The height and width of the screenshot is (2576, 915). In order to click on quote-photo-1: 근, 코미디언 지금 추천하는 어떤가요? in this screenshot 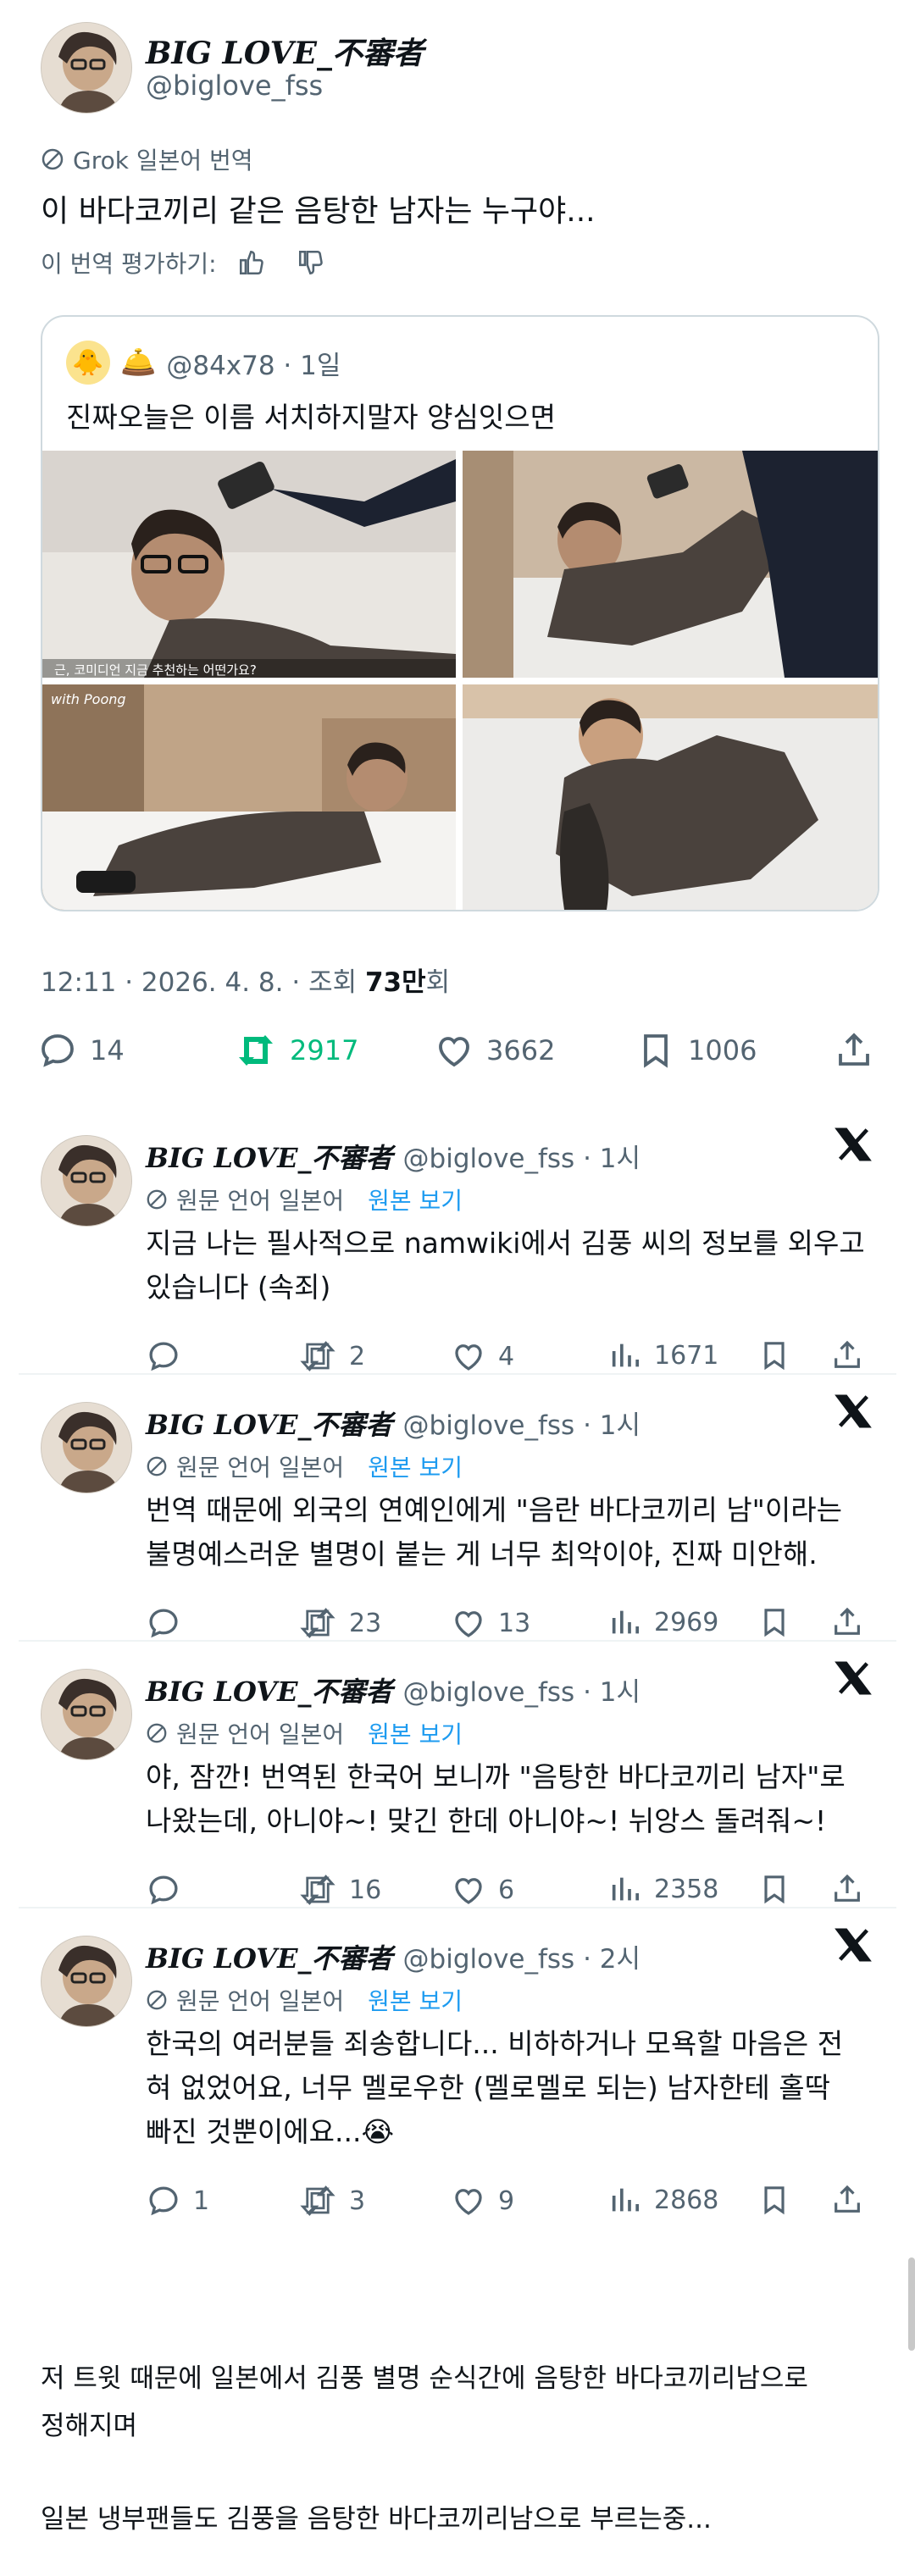, I will do `click(249, 564)`.